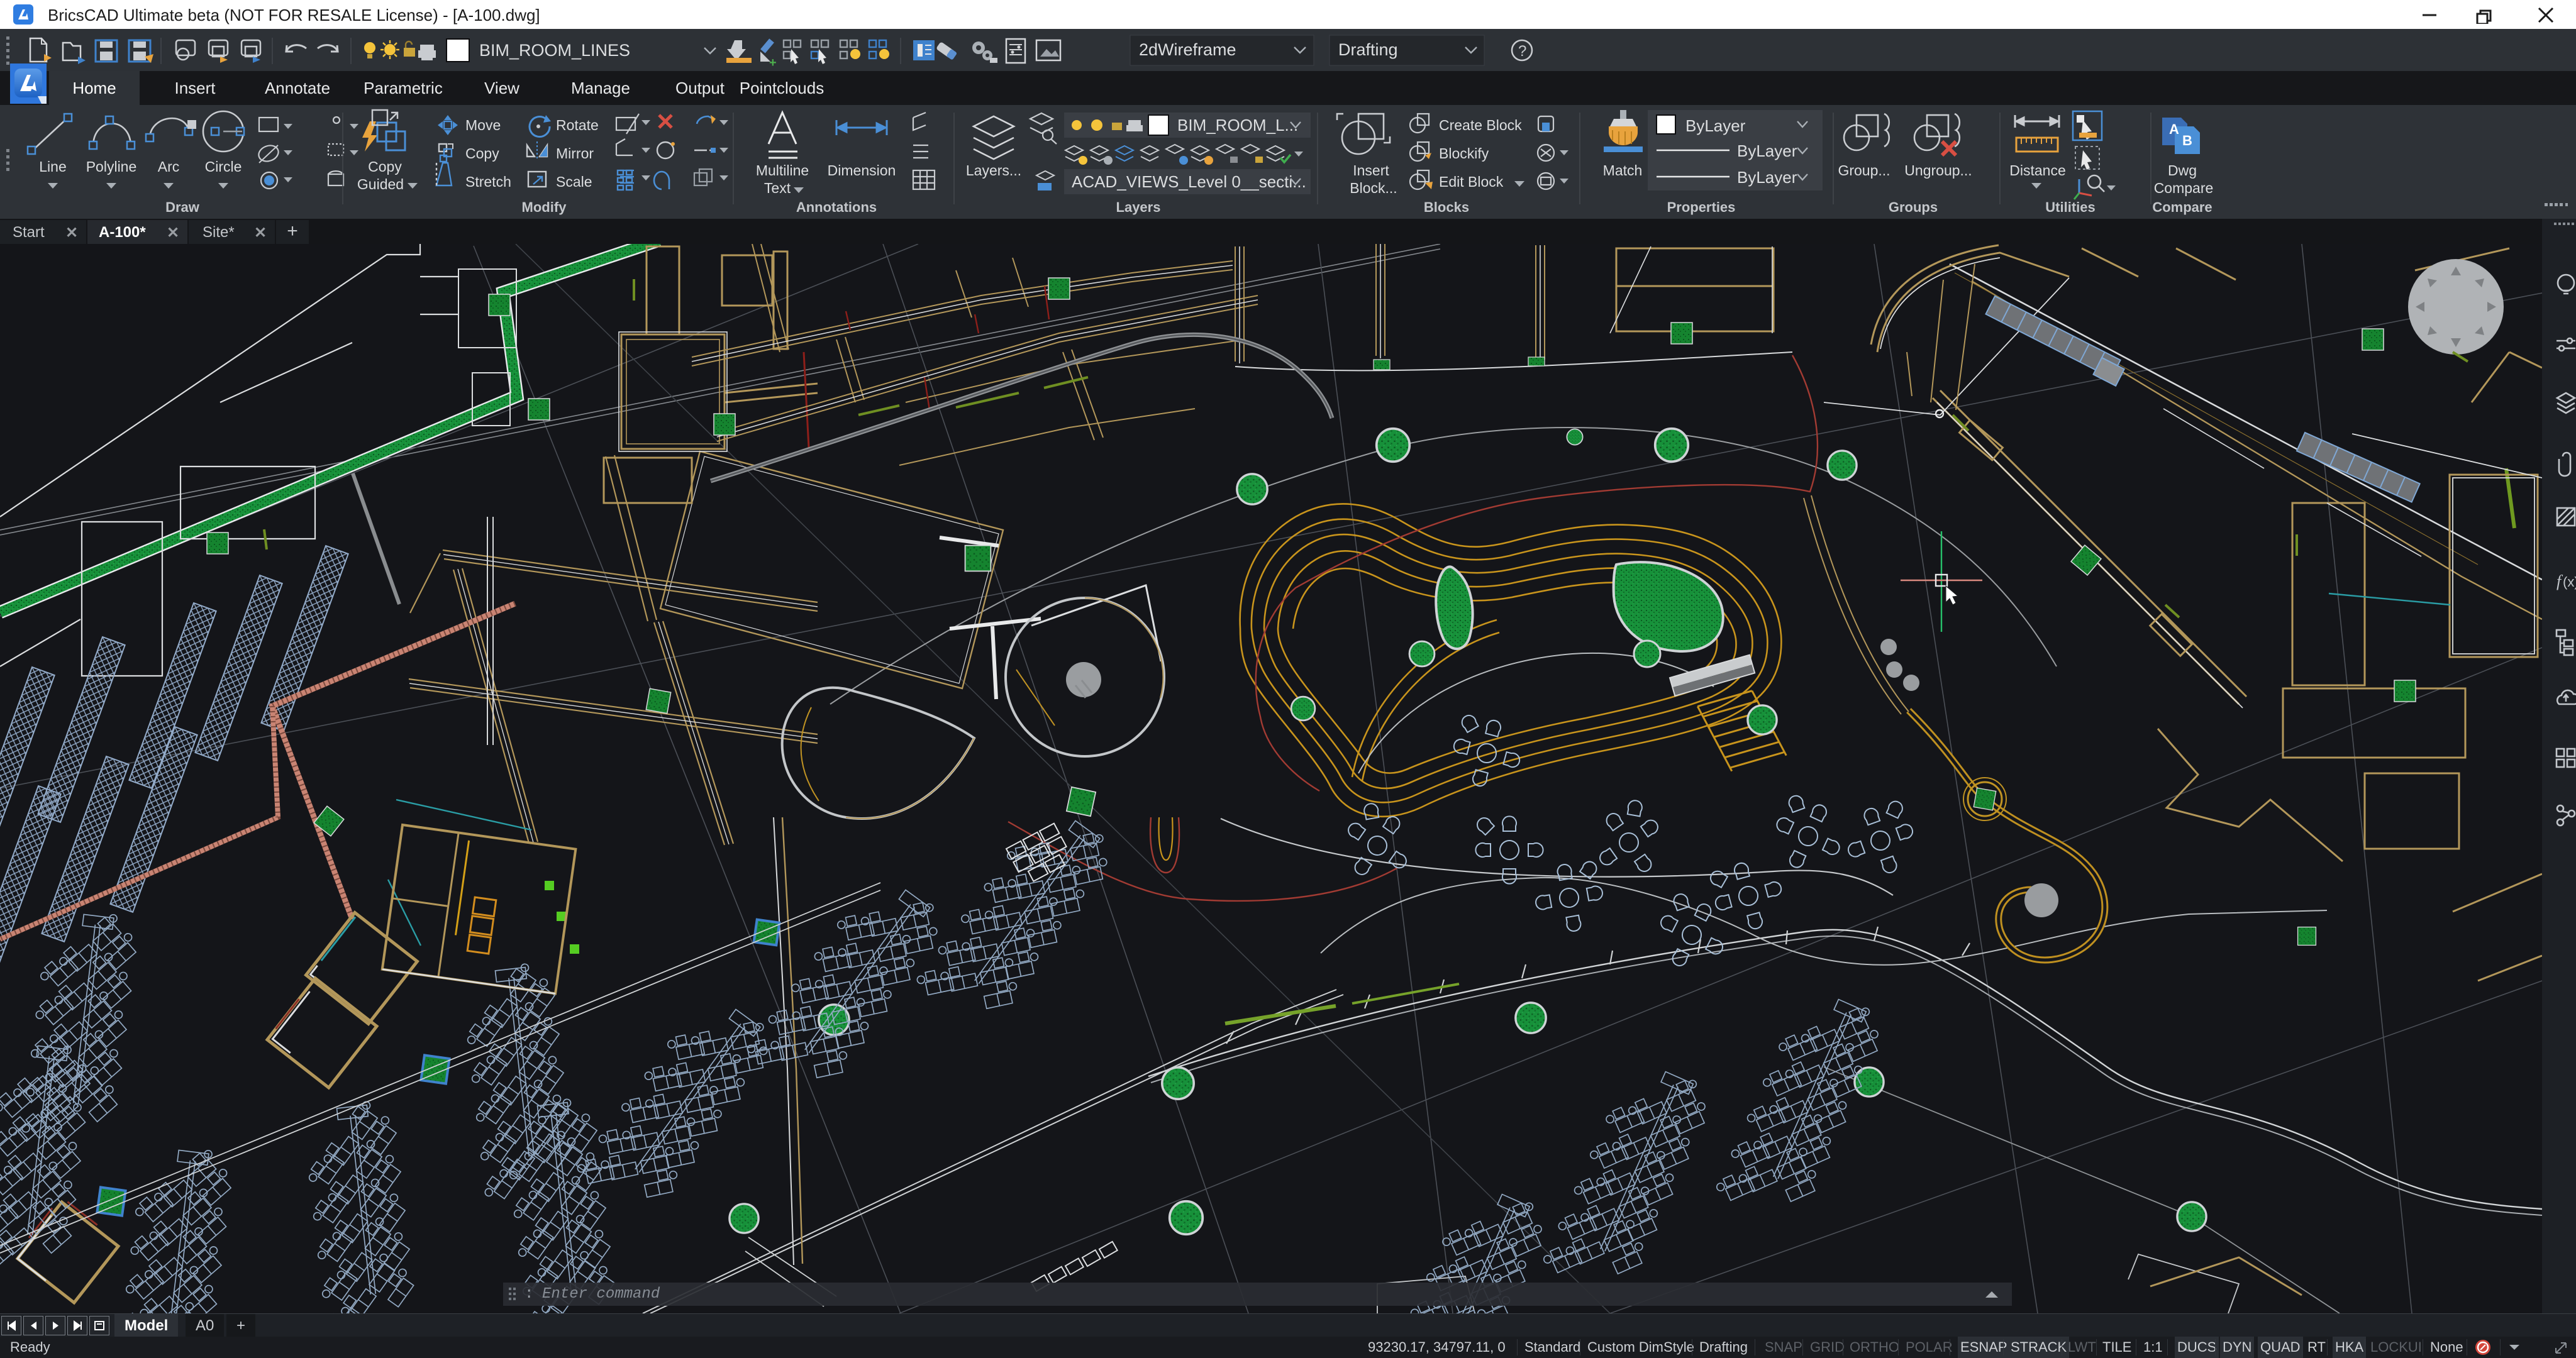 The image size is (2576, 1358). I want to click on svg-text: Groups, so click(1913, 207).